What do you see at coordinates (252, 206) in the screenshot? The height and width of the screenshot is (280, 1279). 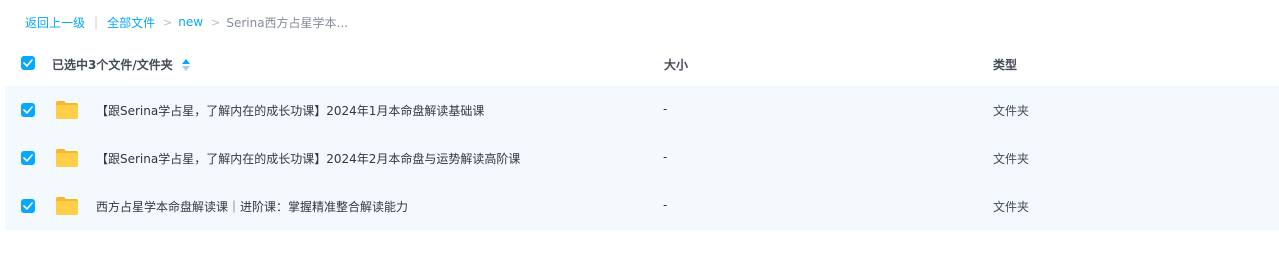 I see `file-name: 西方占星学本命盘解读课｜进阶课：掌握精准整合解读能力` at bounding box center [252, 206].